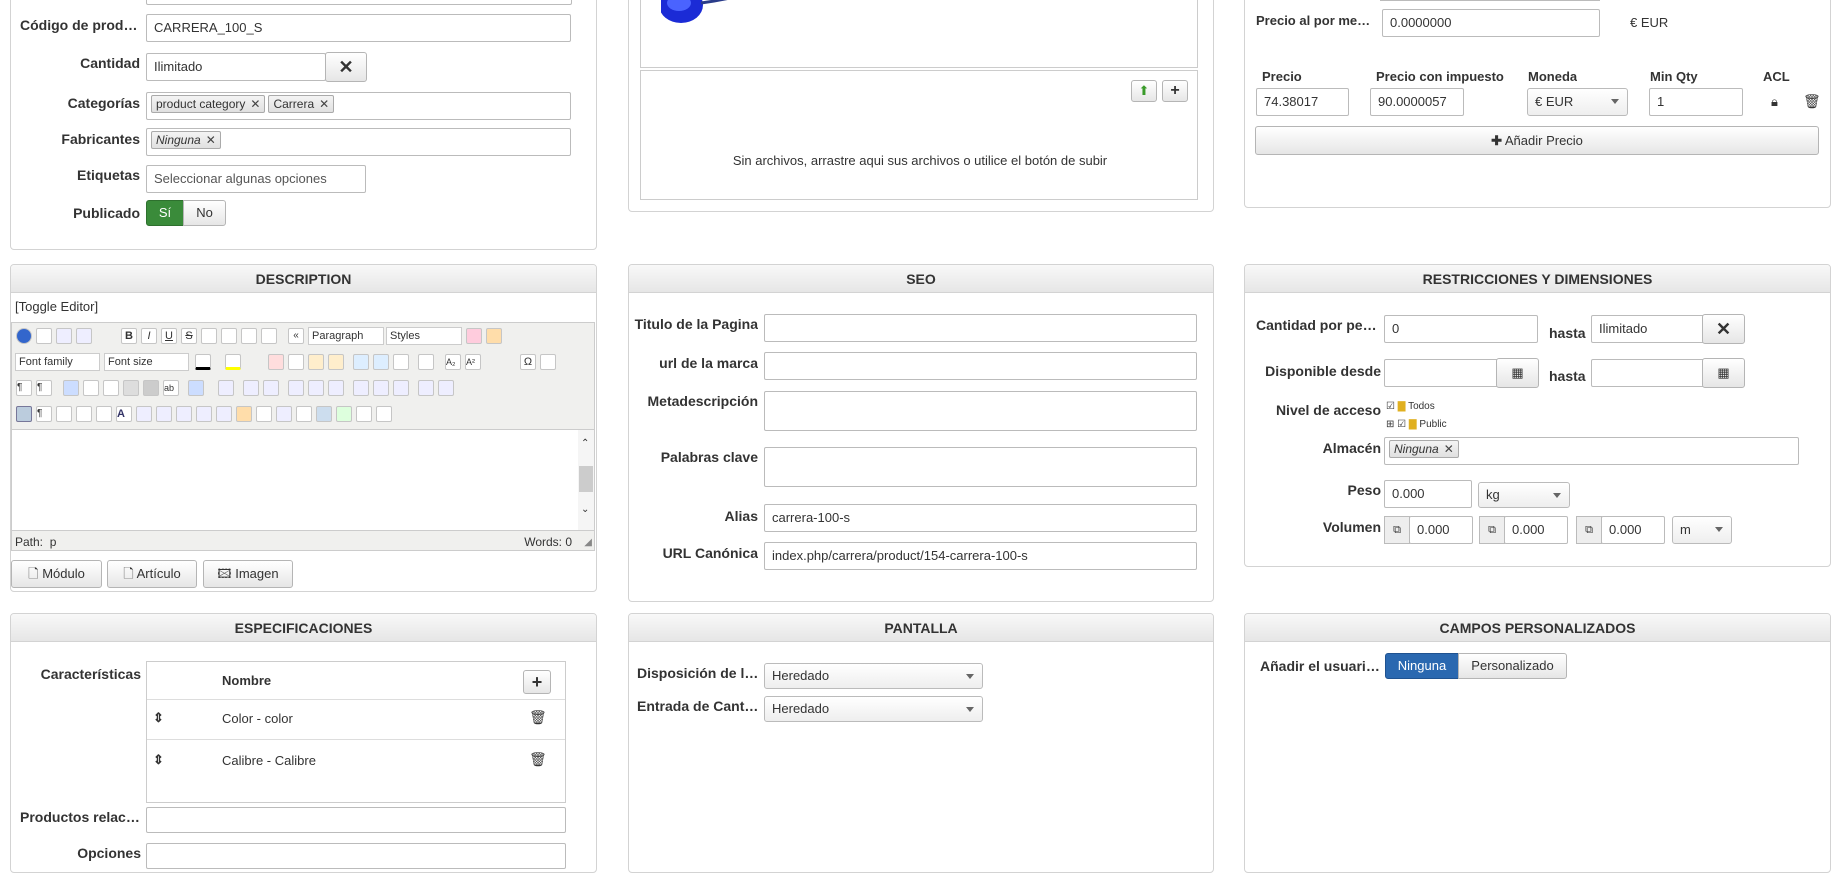 The width and height of the screenshot is (1845, 873). What do you see at coordinates (152, 574) in the screenshot?
I see `articulo-button: 🗋 Artículo` at bounding box center [152, 574].